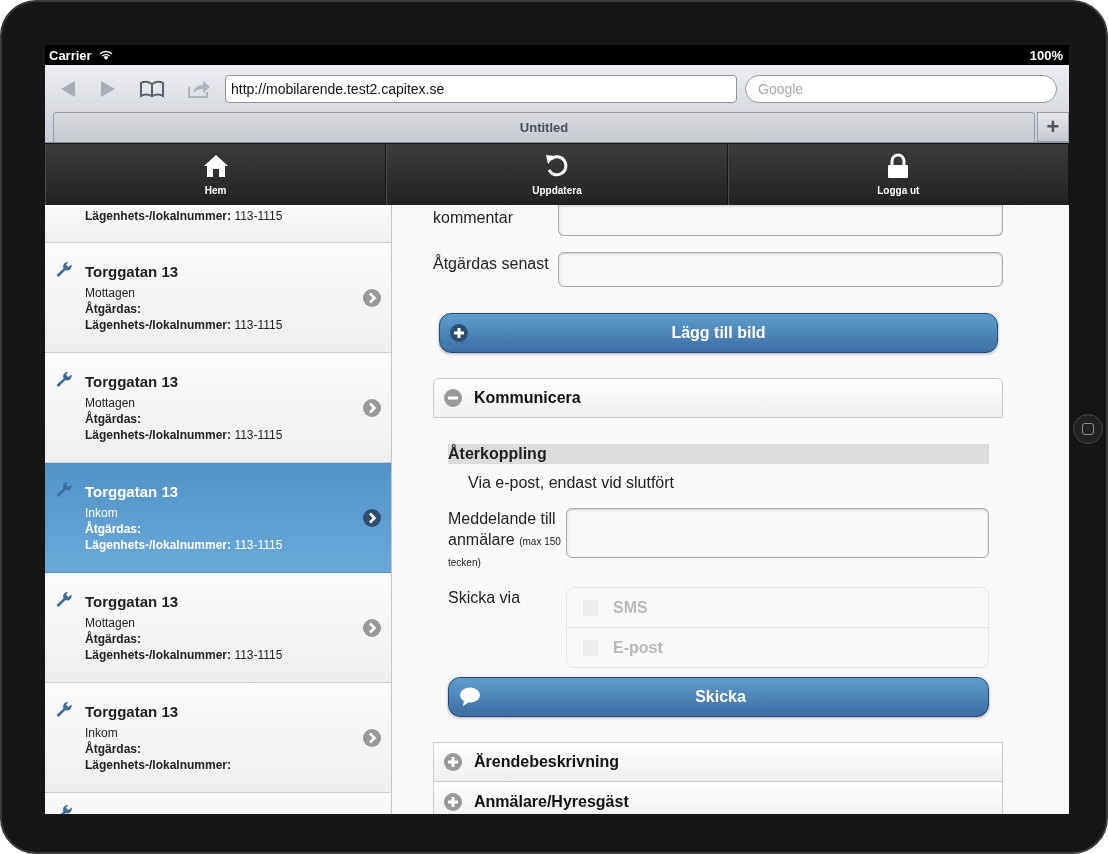 This screenshot has height=854, width=1108. Describe the element at coordinates (474, 218) in the screenshot. I see `field-label: kommentar` at that location.